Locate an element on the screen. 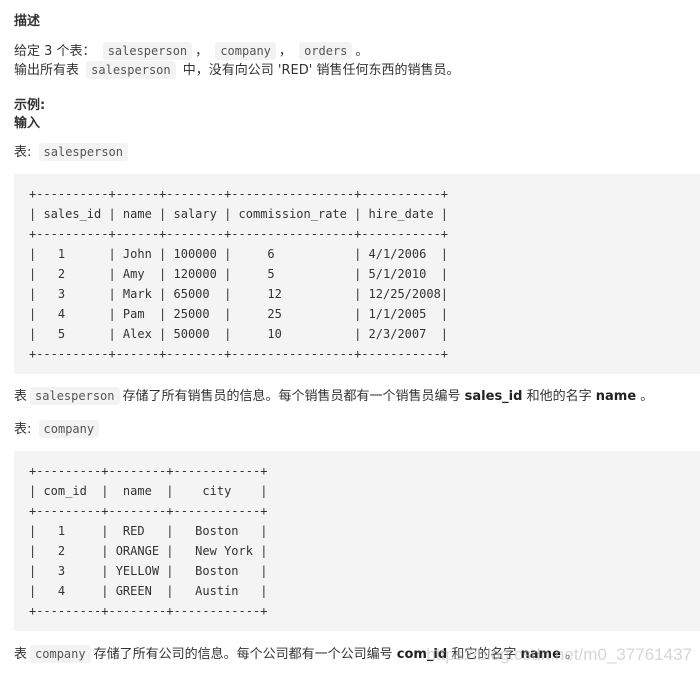 The height and width of the screenshot is (675, 700). example-label: 示例: is located at coordinates (30, 105).